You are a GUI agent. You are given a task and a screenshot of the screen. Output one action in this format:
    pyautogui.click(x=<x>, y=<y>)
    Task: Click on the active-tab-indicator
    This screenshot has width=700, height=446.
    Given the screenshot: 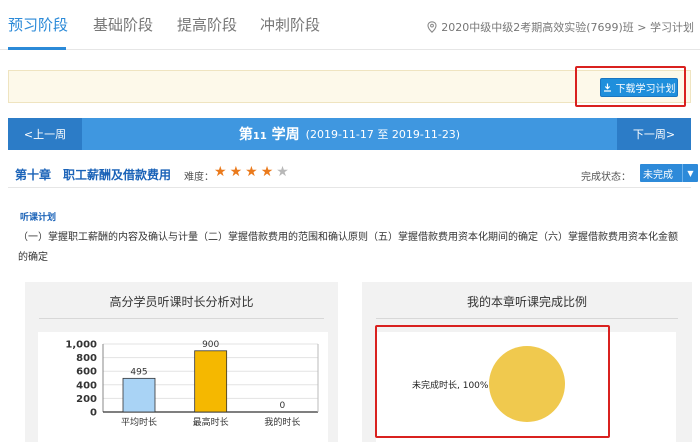 What is the action you would take?
    pyautogui.click(x=37, y=48)
    